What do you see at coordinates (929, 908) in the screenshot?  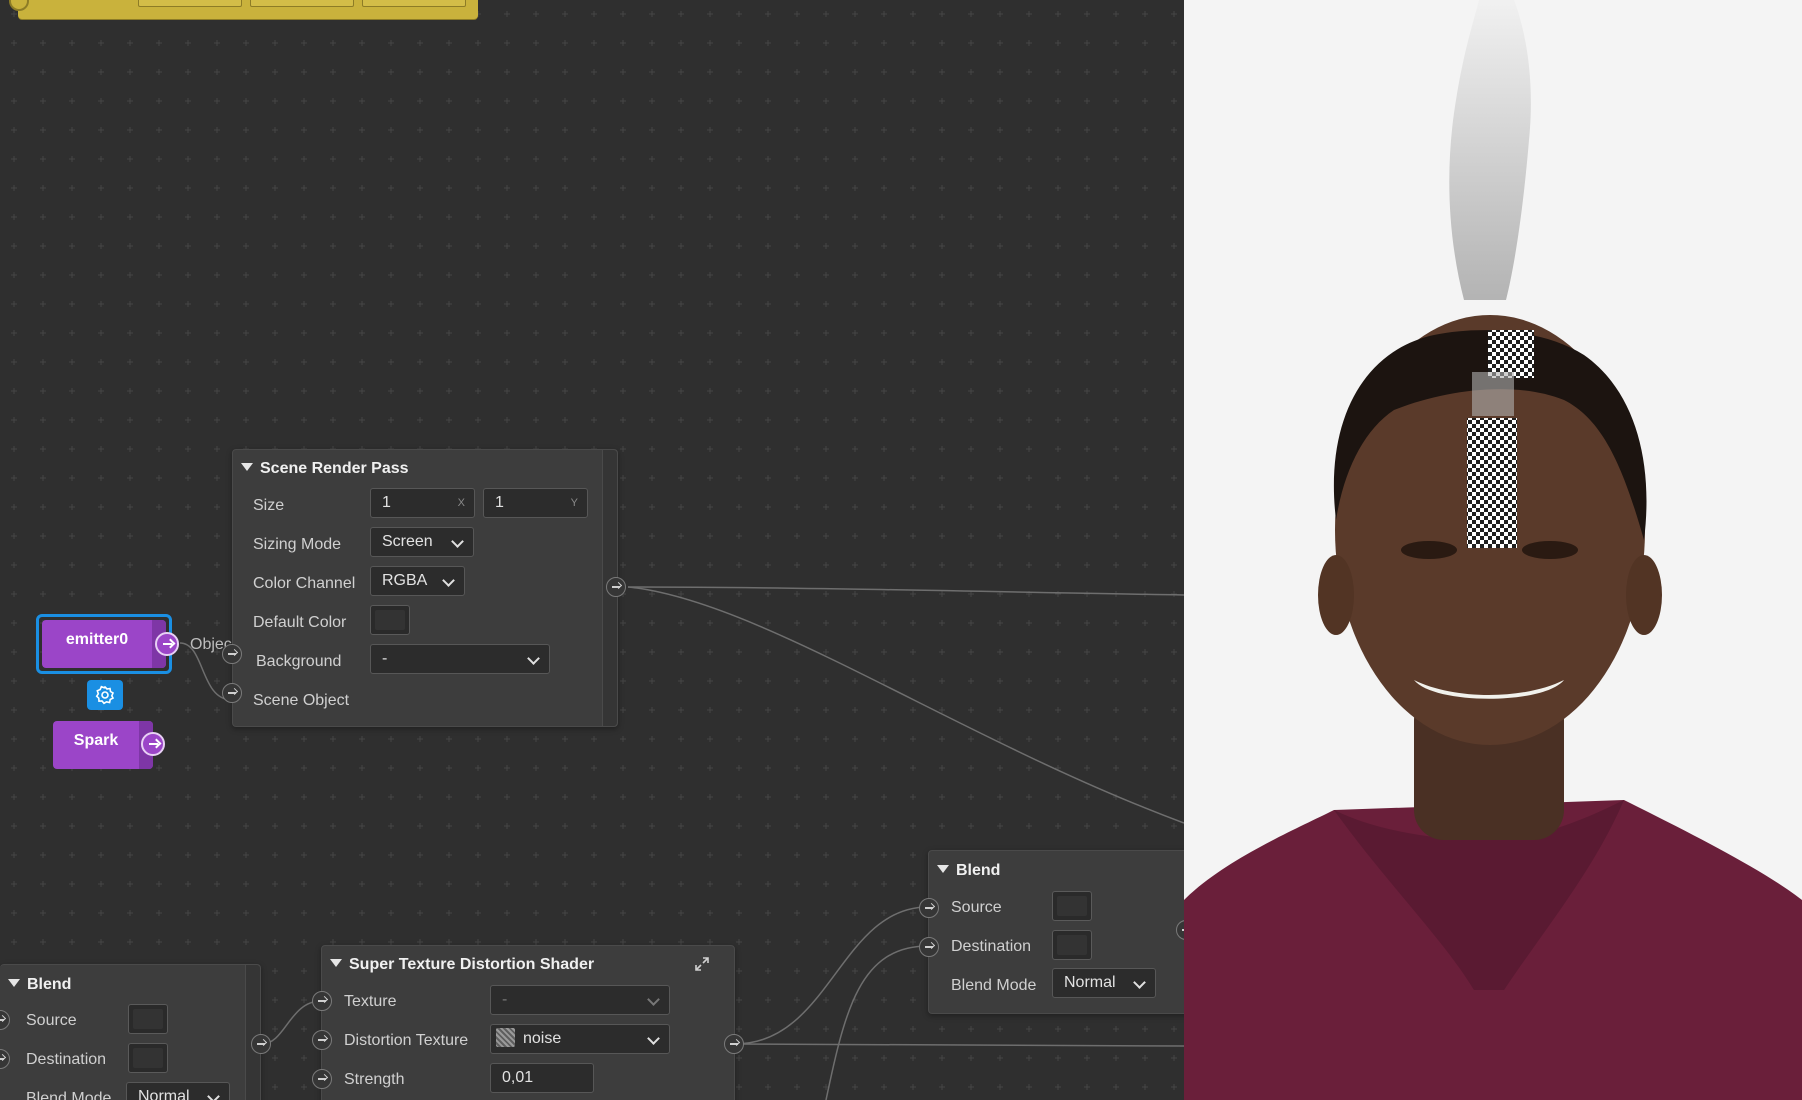 I see `blend-right-source-port` at bounding box center [929, 908].